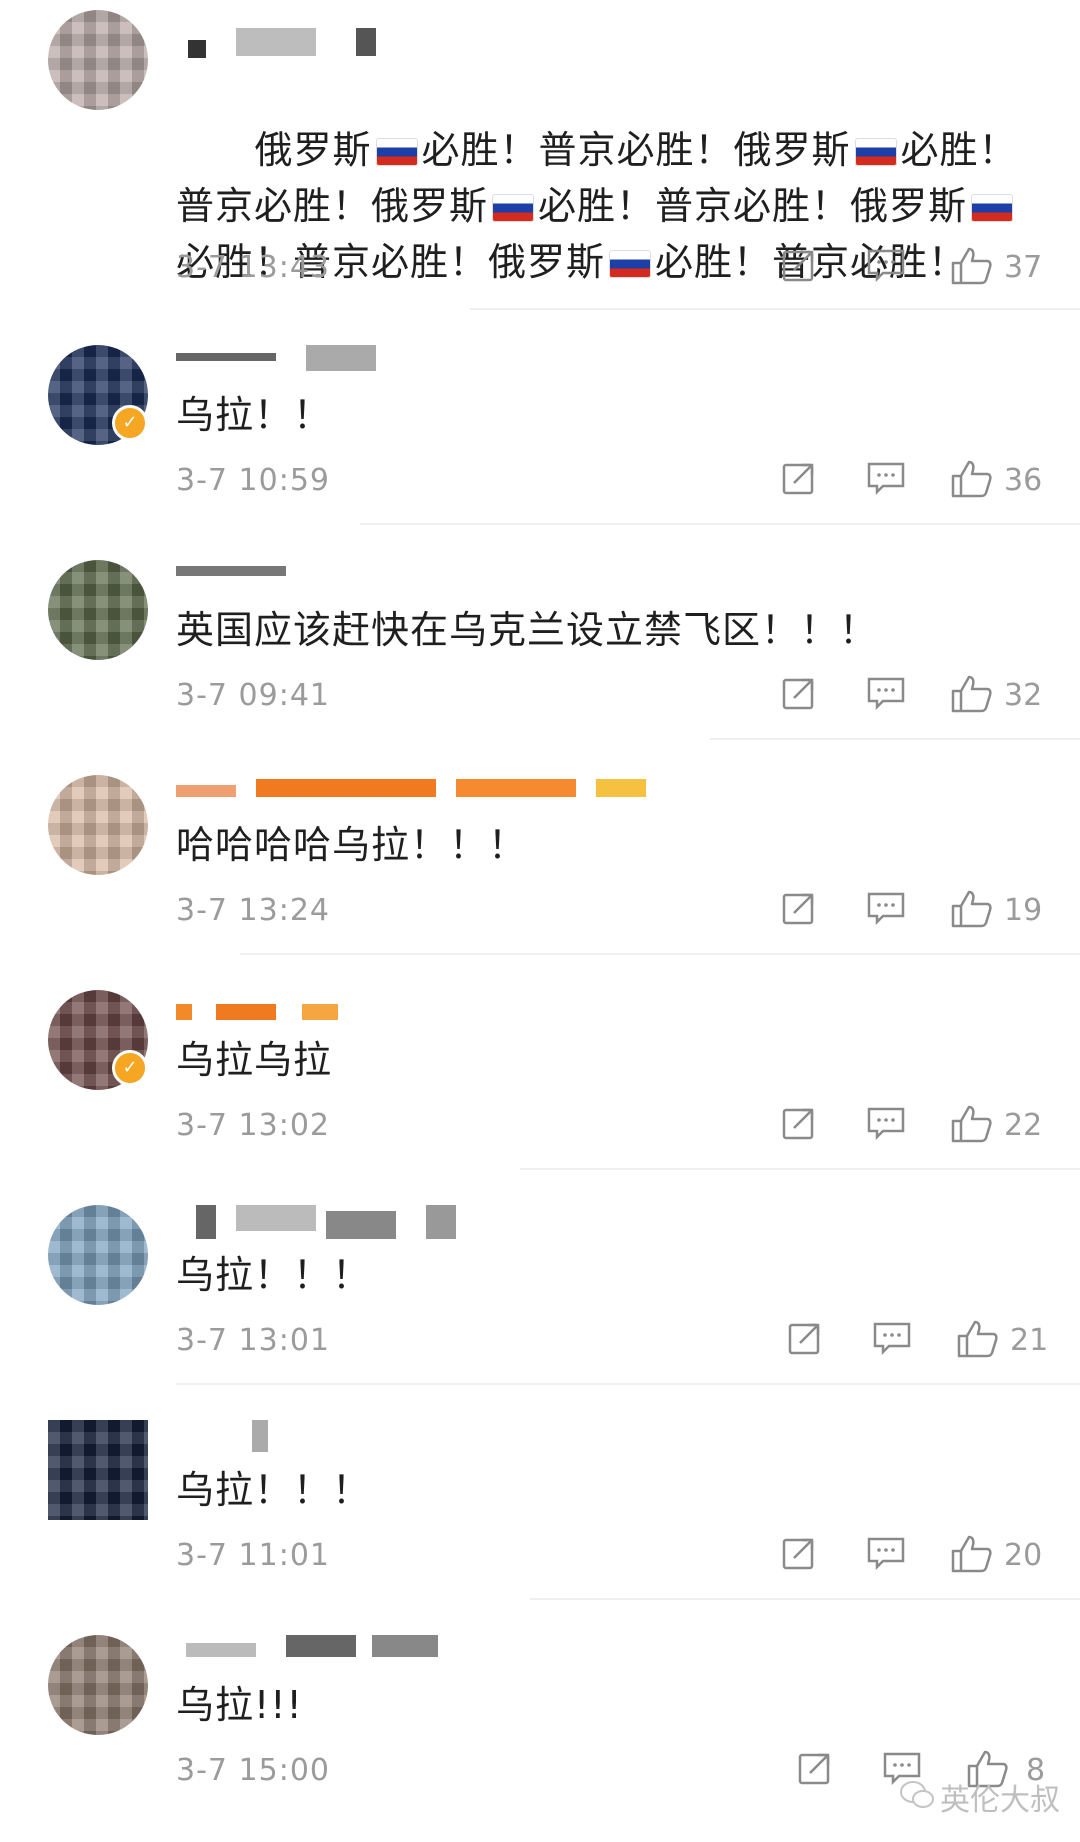 Image resolution: width=1080 pixels, height=1842 pixels. I want to click on like-count: 21, so click(1029, 1340).